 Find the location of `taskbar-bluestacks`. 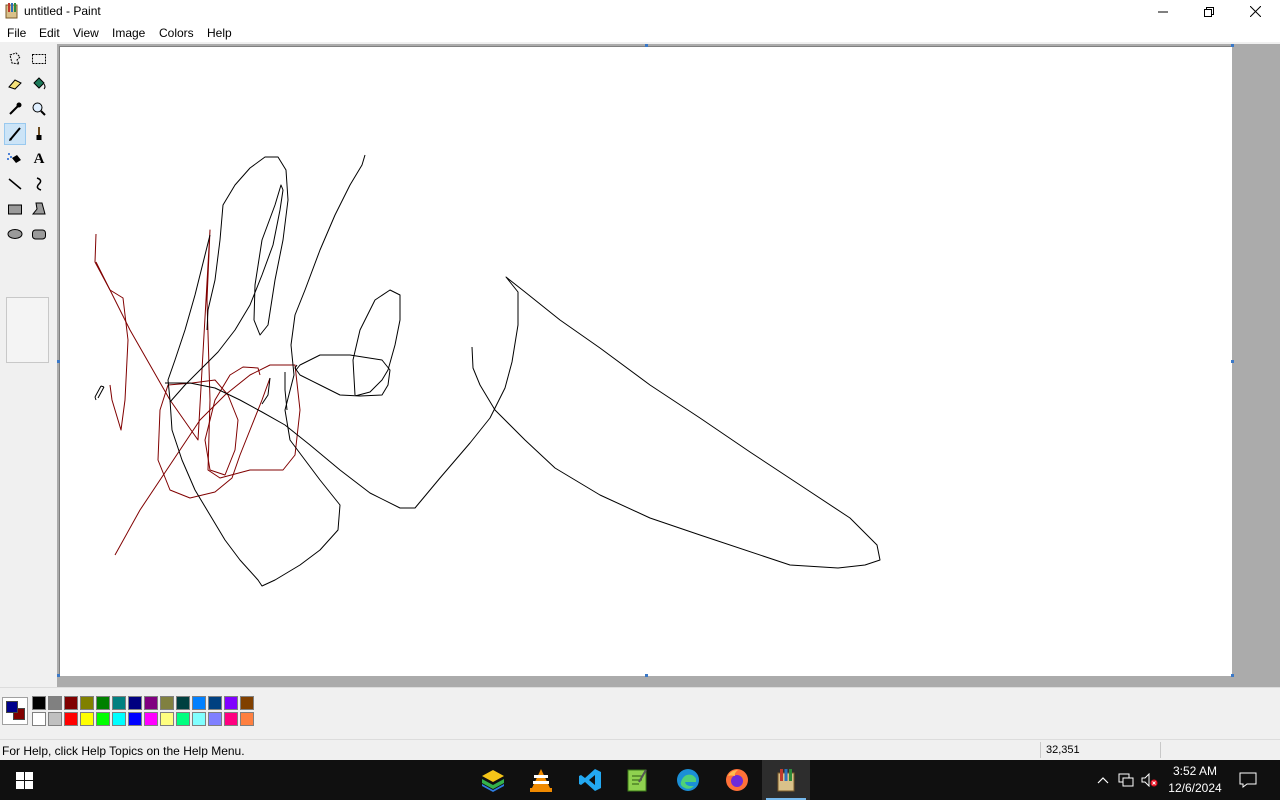

taskbar-bluestacks is located at coordinates (493, 780).